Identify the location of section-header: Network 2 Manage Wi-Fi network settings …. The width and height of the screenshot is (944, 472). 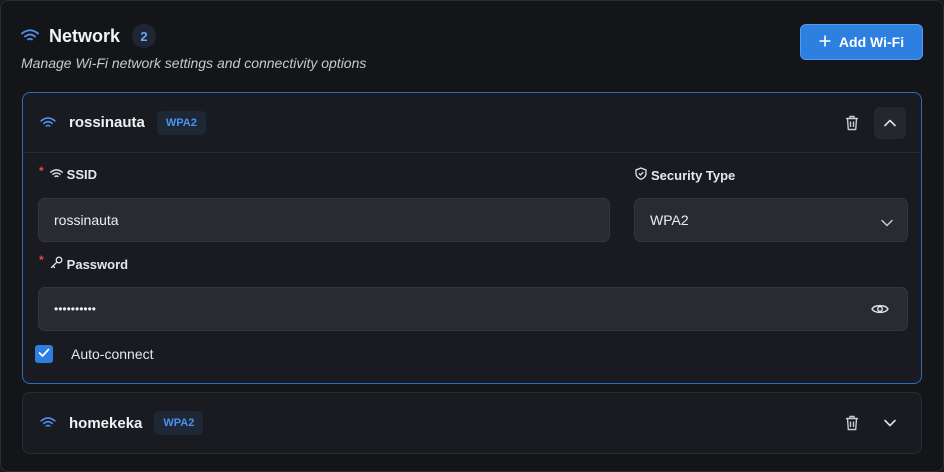
(472, 49).